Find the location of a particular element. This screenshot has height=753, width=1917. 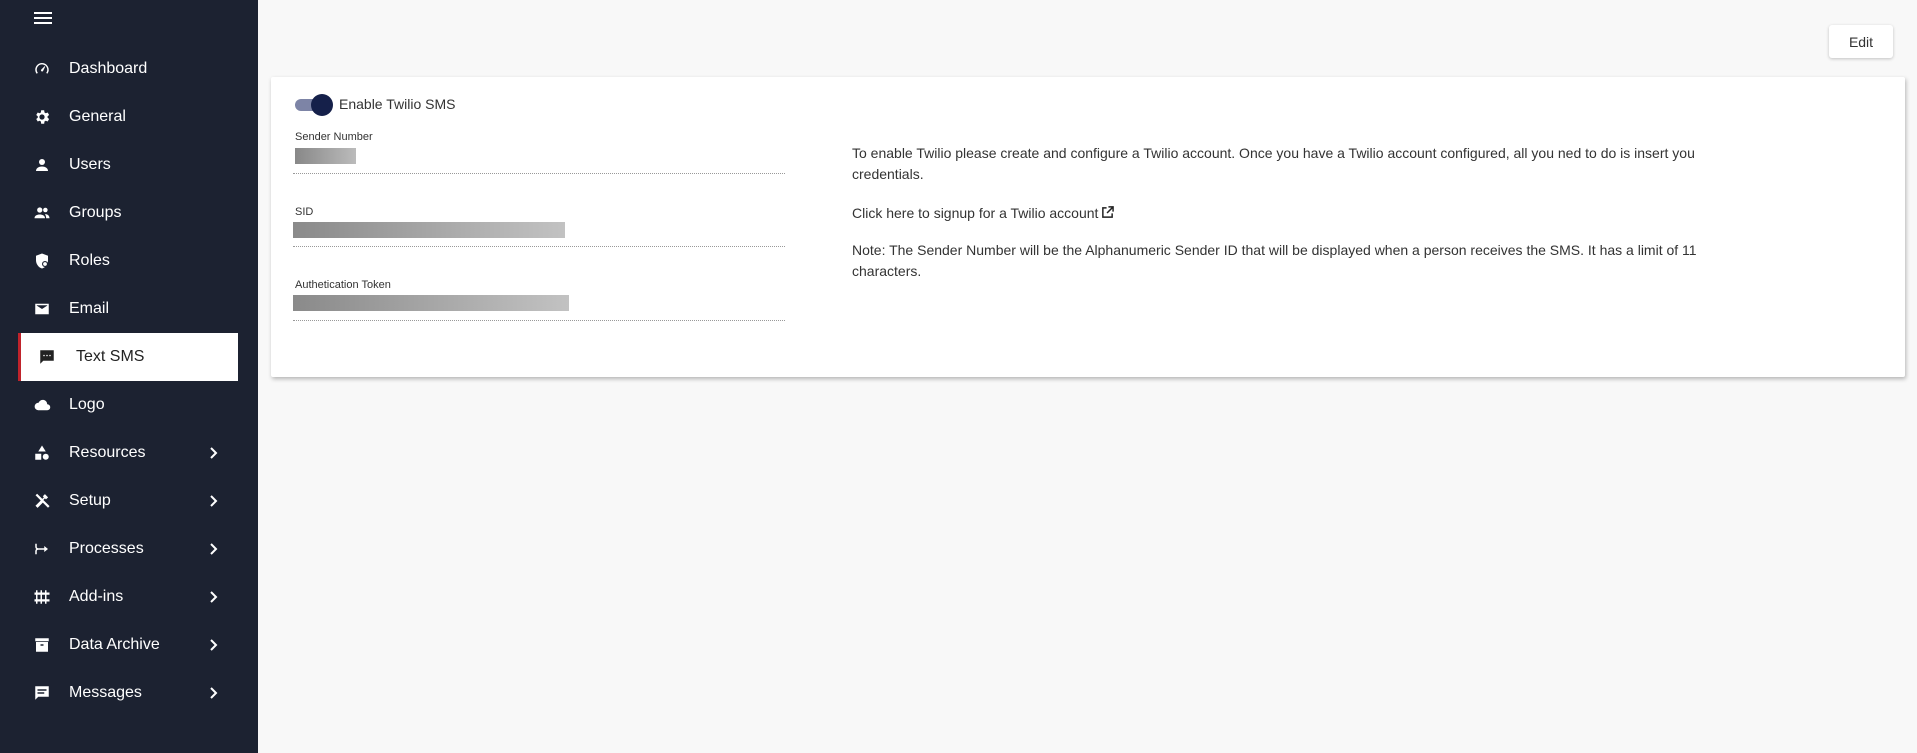

sidebar-item-email: Email is located at coordinates (129, 309).